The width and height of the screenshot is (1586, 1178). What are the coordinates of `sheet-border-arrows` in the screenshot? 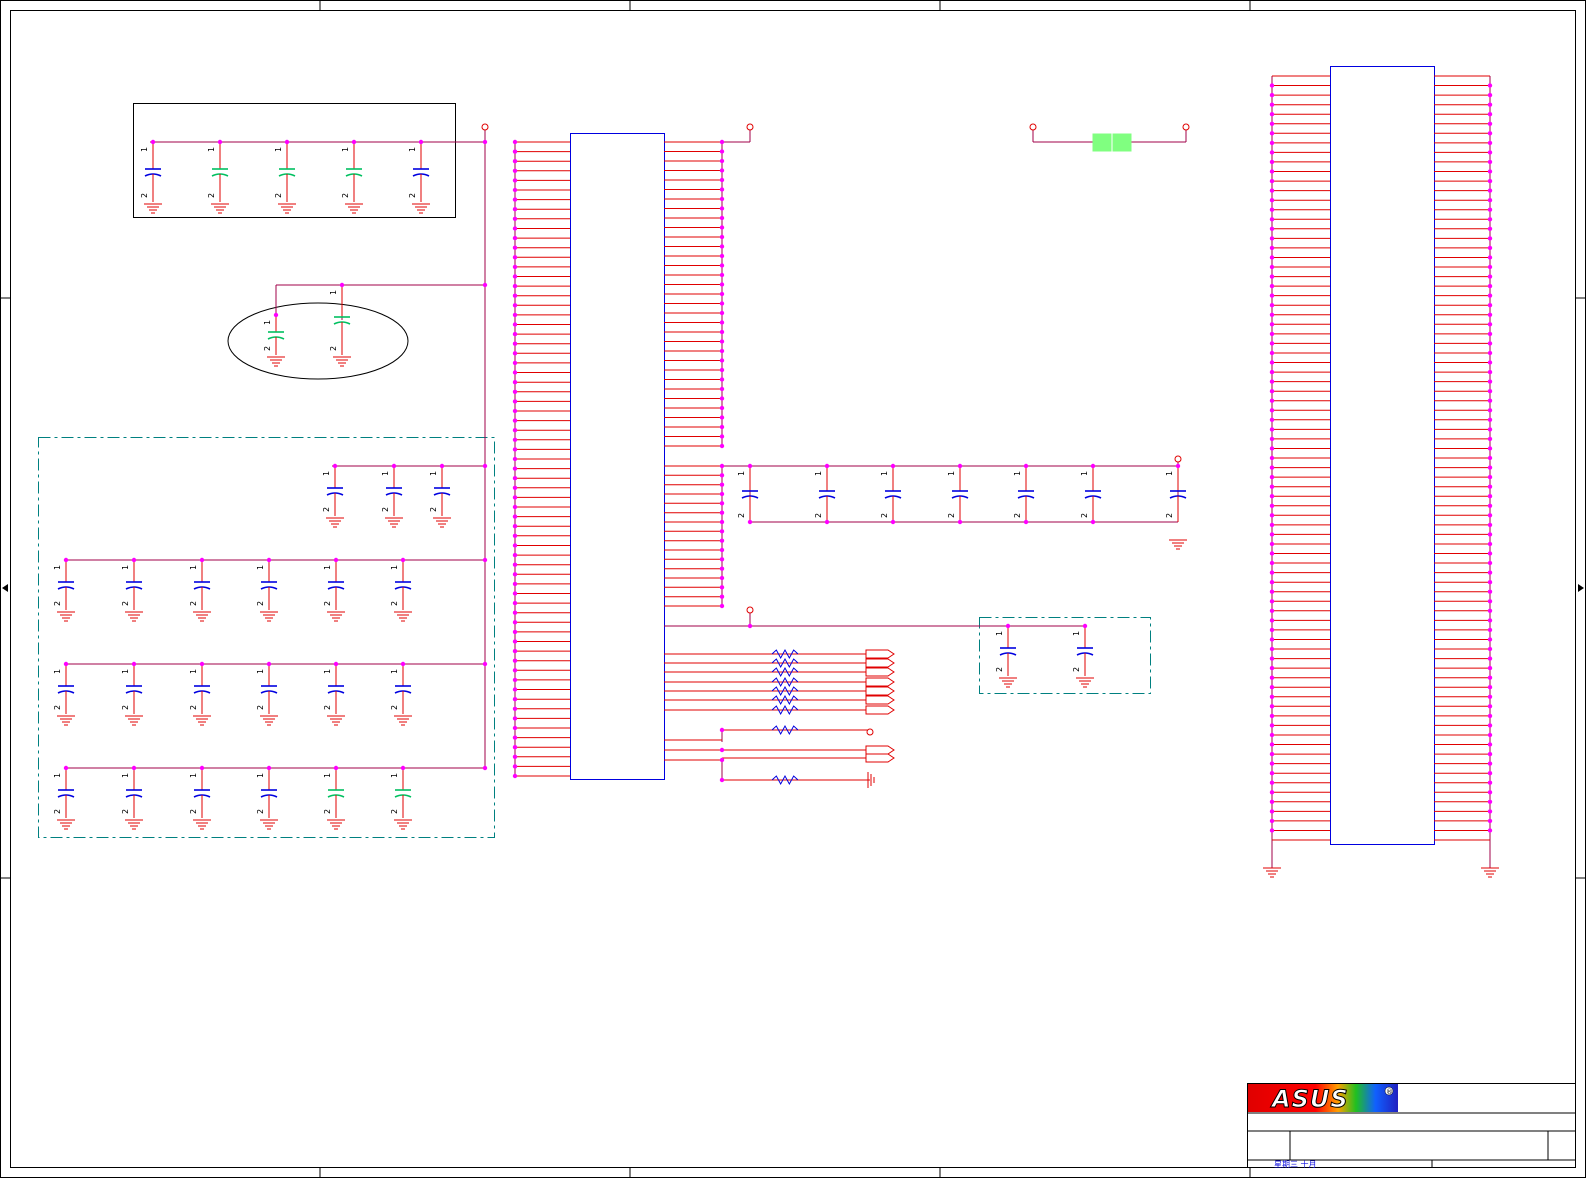 It's located at (793, 588).